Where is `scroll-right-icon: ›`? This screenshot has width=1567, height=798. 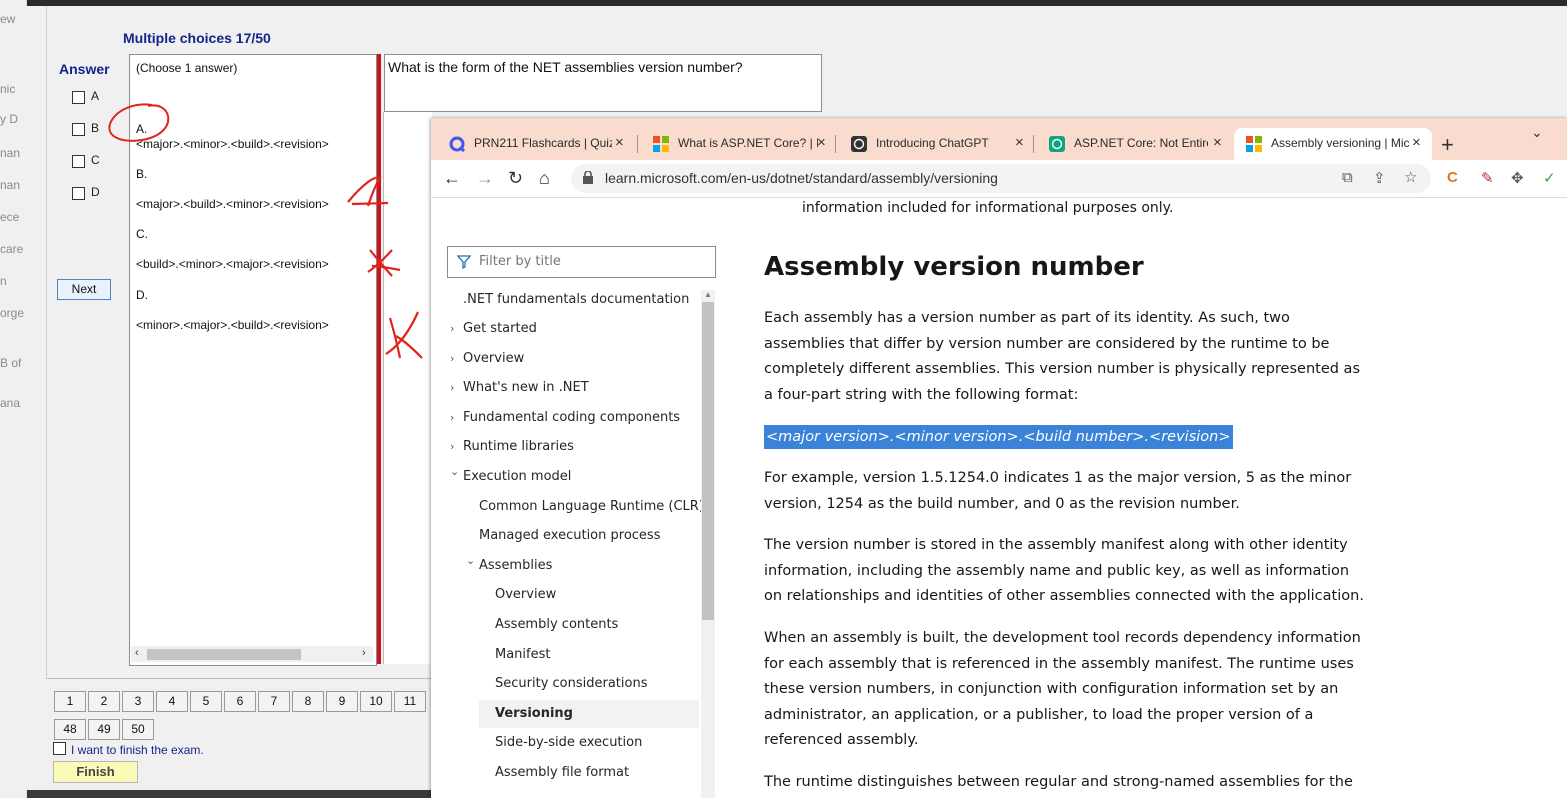 scroll-right-icon: › is located at coordinates (364, 653).